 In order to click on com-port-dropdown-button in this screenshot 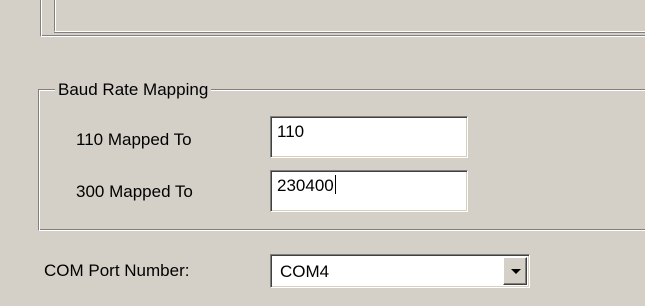, I will do `click(515, 271)`.